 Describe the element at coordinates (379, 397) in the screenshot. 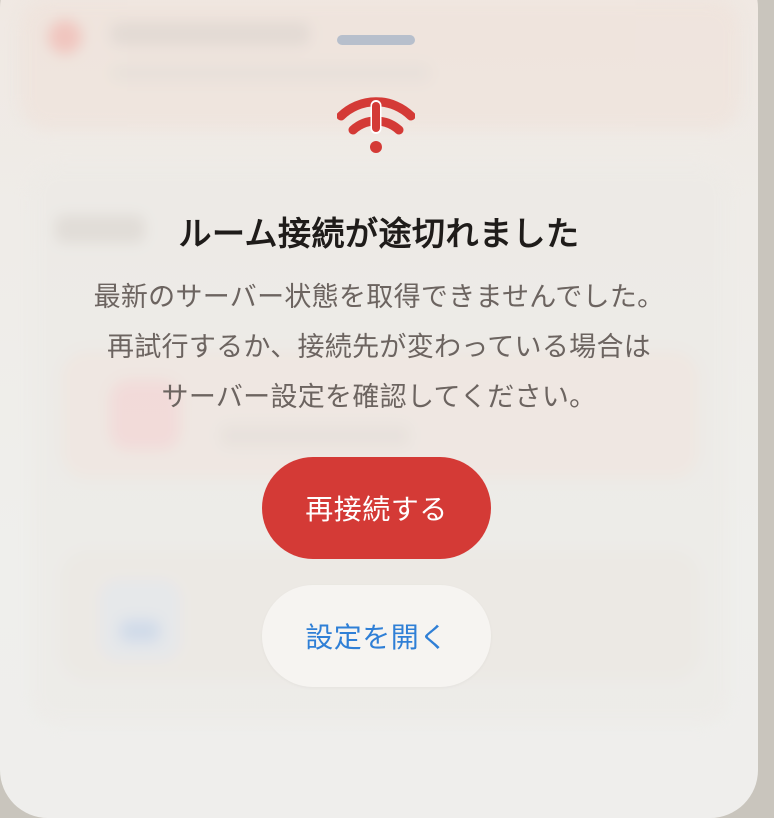

I see `message-line: サーバー設定を確認してください。` at that location.